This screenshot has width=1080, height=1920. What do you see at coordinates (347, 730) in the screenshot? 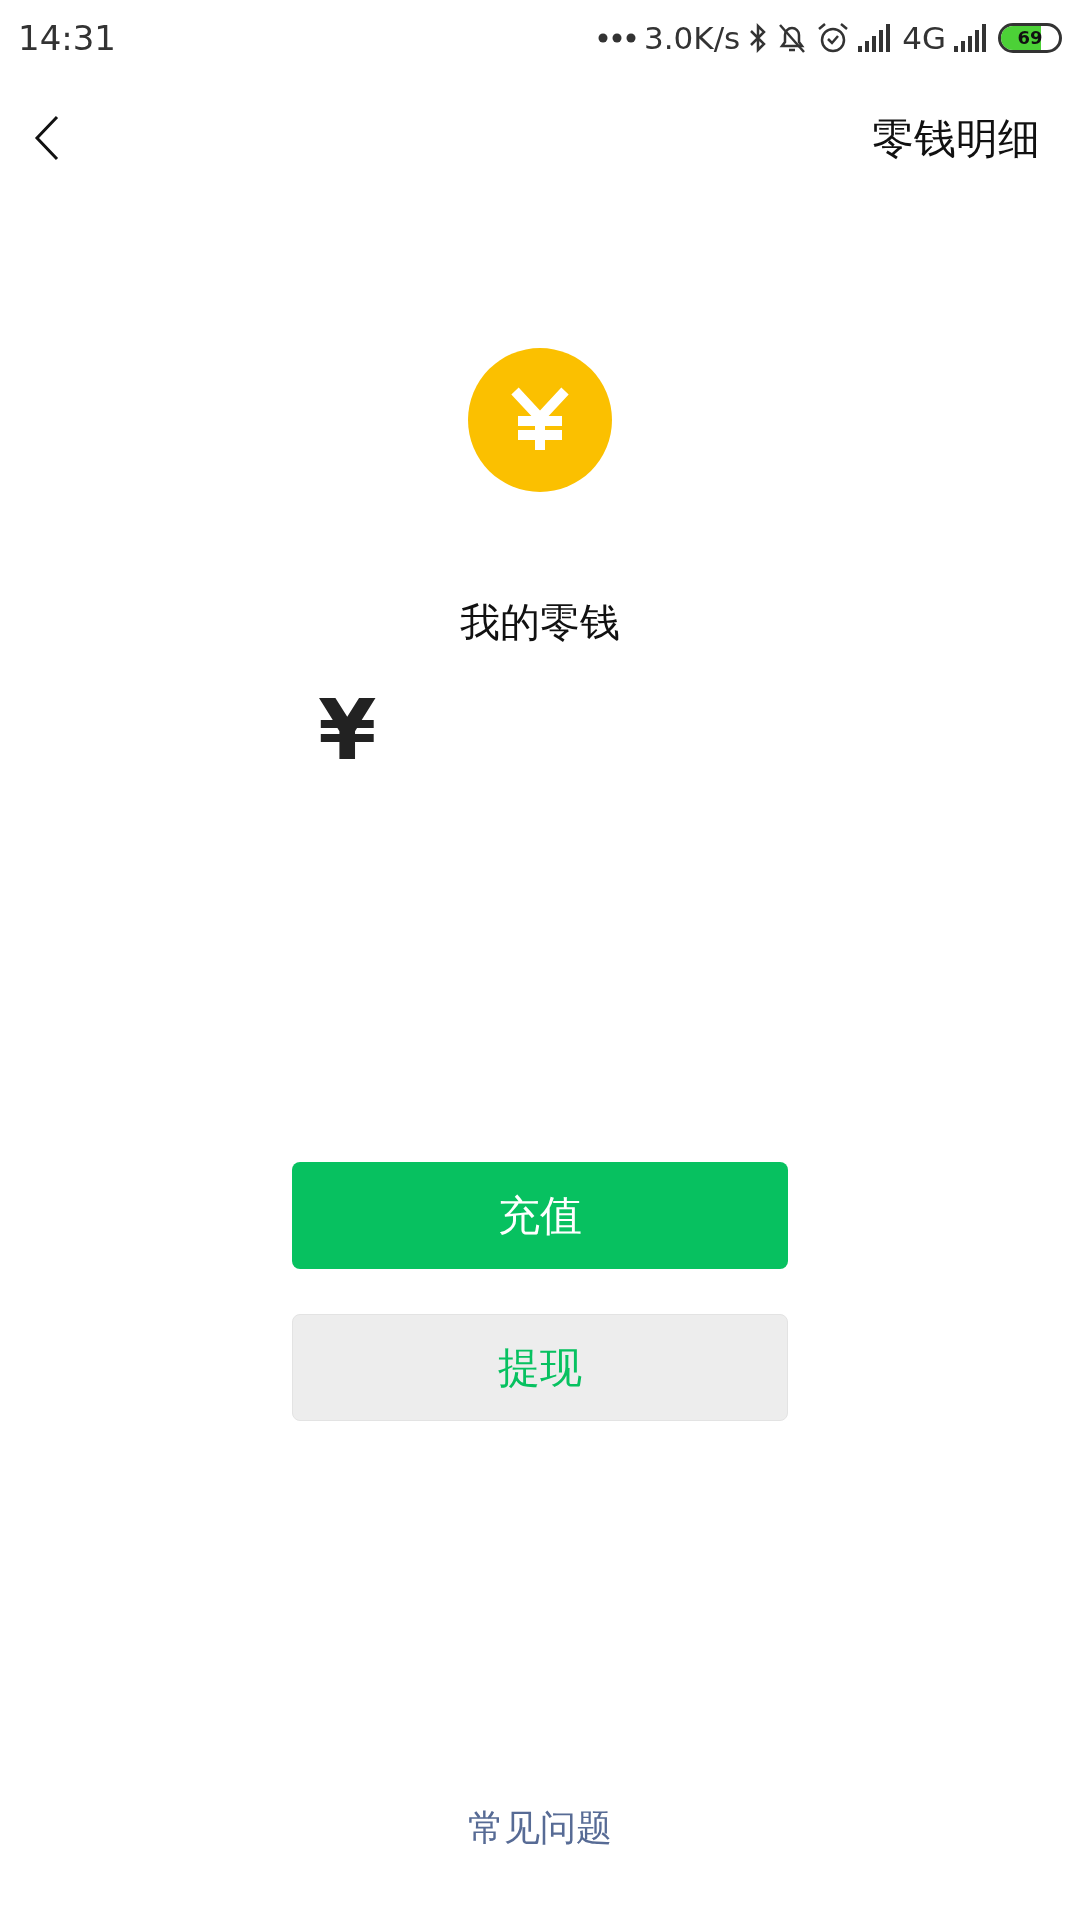
I see `currency-symbol: ¥` at bounding box center [347, 730].